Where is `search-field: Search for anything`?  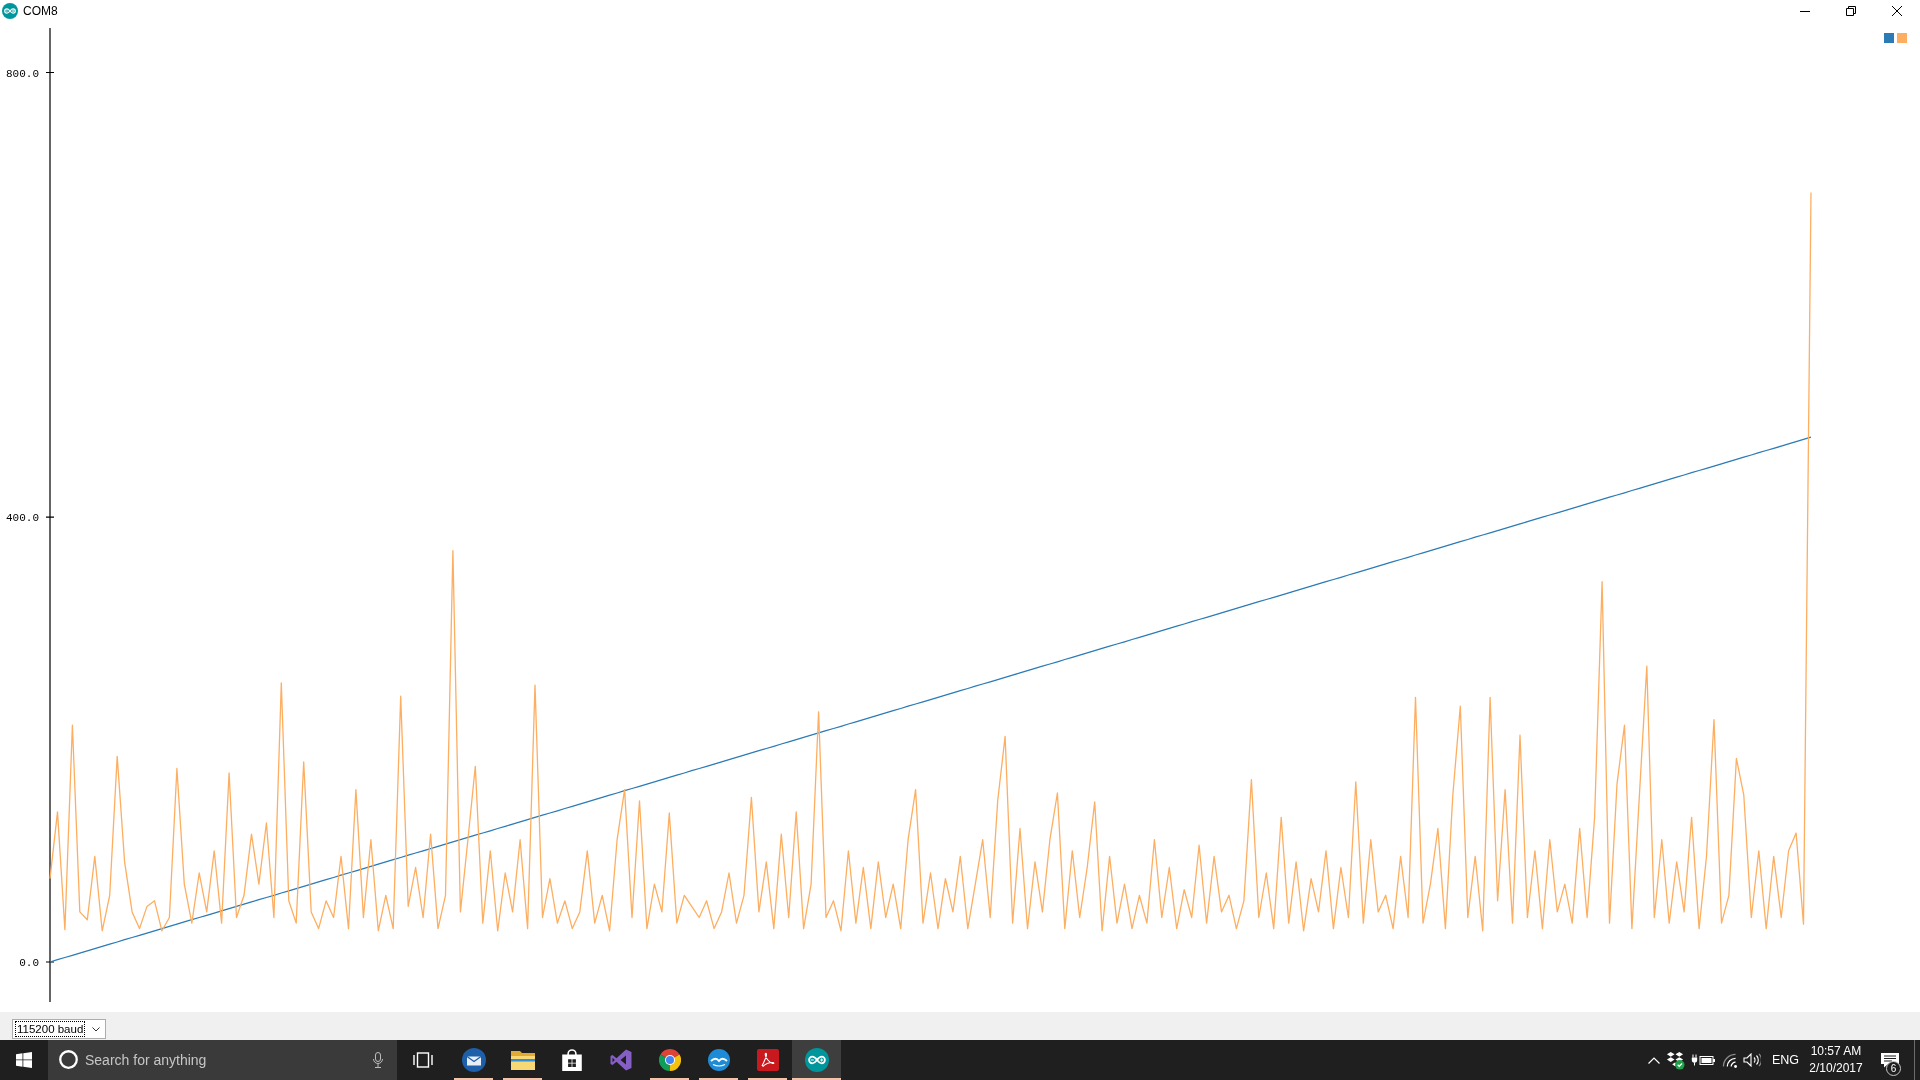
search-field: Search for anything is located at coordinates (222, 1060).